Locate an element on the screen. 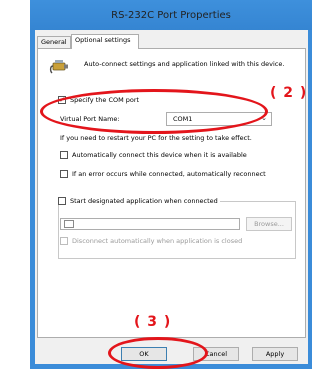 The width and height of the screenshot is (320, 369). application-path-input is located at coordinates (150, 224).